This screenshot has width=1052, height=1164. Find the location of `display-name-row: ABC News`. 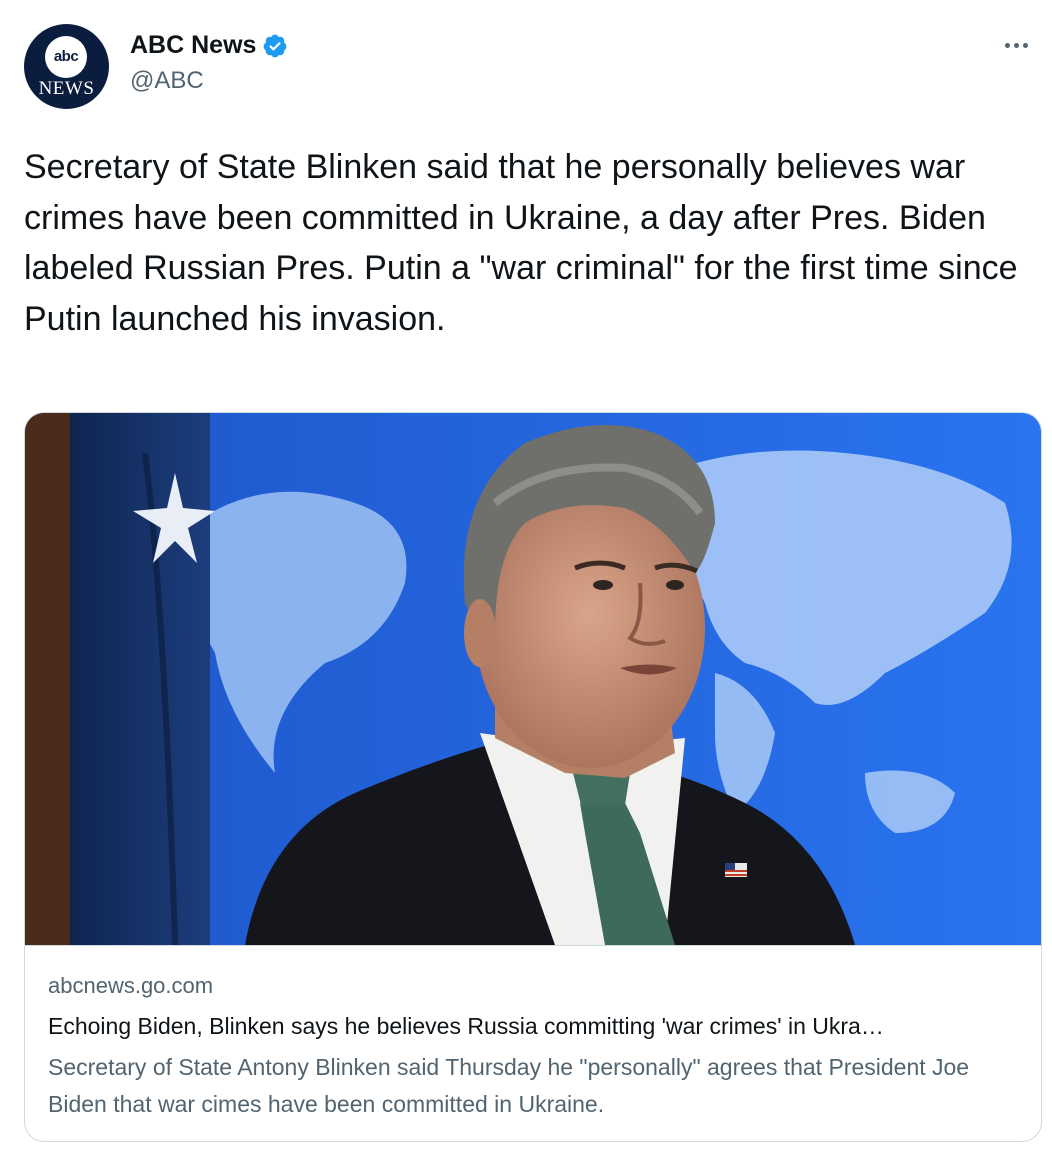

display-name-row: ABC News is located at coordinates (209, 45).